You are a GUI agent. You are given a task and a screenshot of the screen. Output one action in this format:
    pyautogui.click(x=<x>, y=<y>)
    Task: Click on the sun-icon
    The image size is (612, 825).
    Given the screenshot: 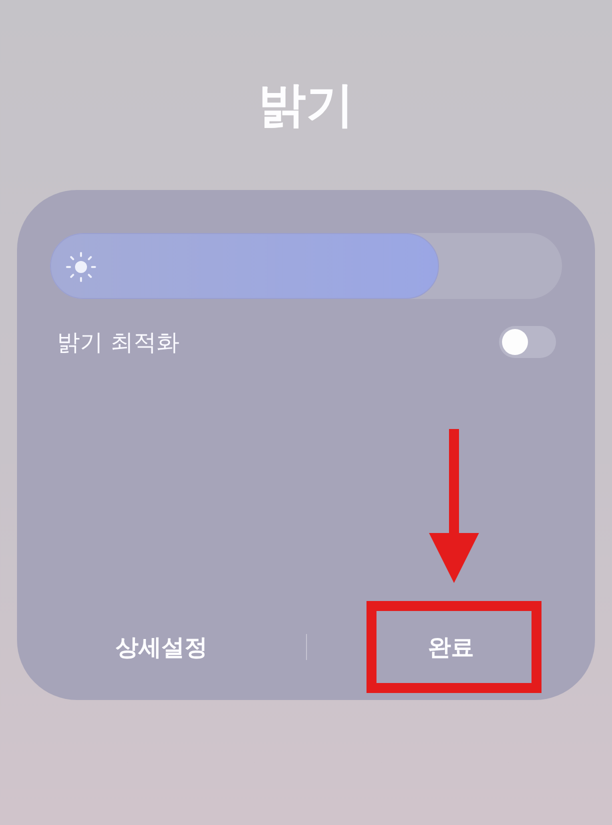 What is the action you would take?
    pyautogui.click(x=81, y=267)
    